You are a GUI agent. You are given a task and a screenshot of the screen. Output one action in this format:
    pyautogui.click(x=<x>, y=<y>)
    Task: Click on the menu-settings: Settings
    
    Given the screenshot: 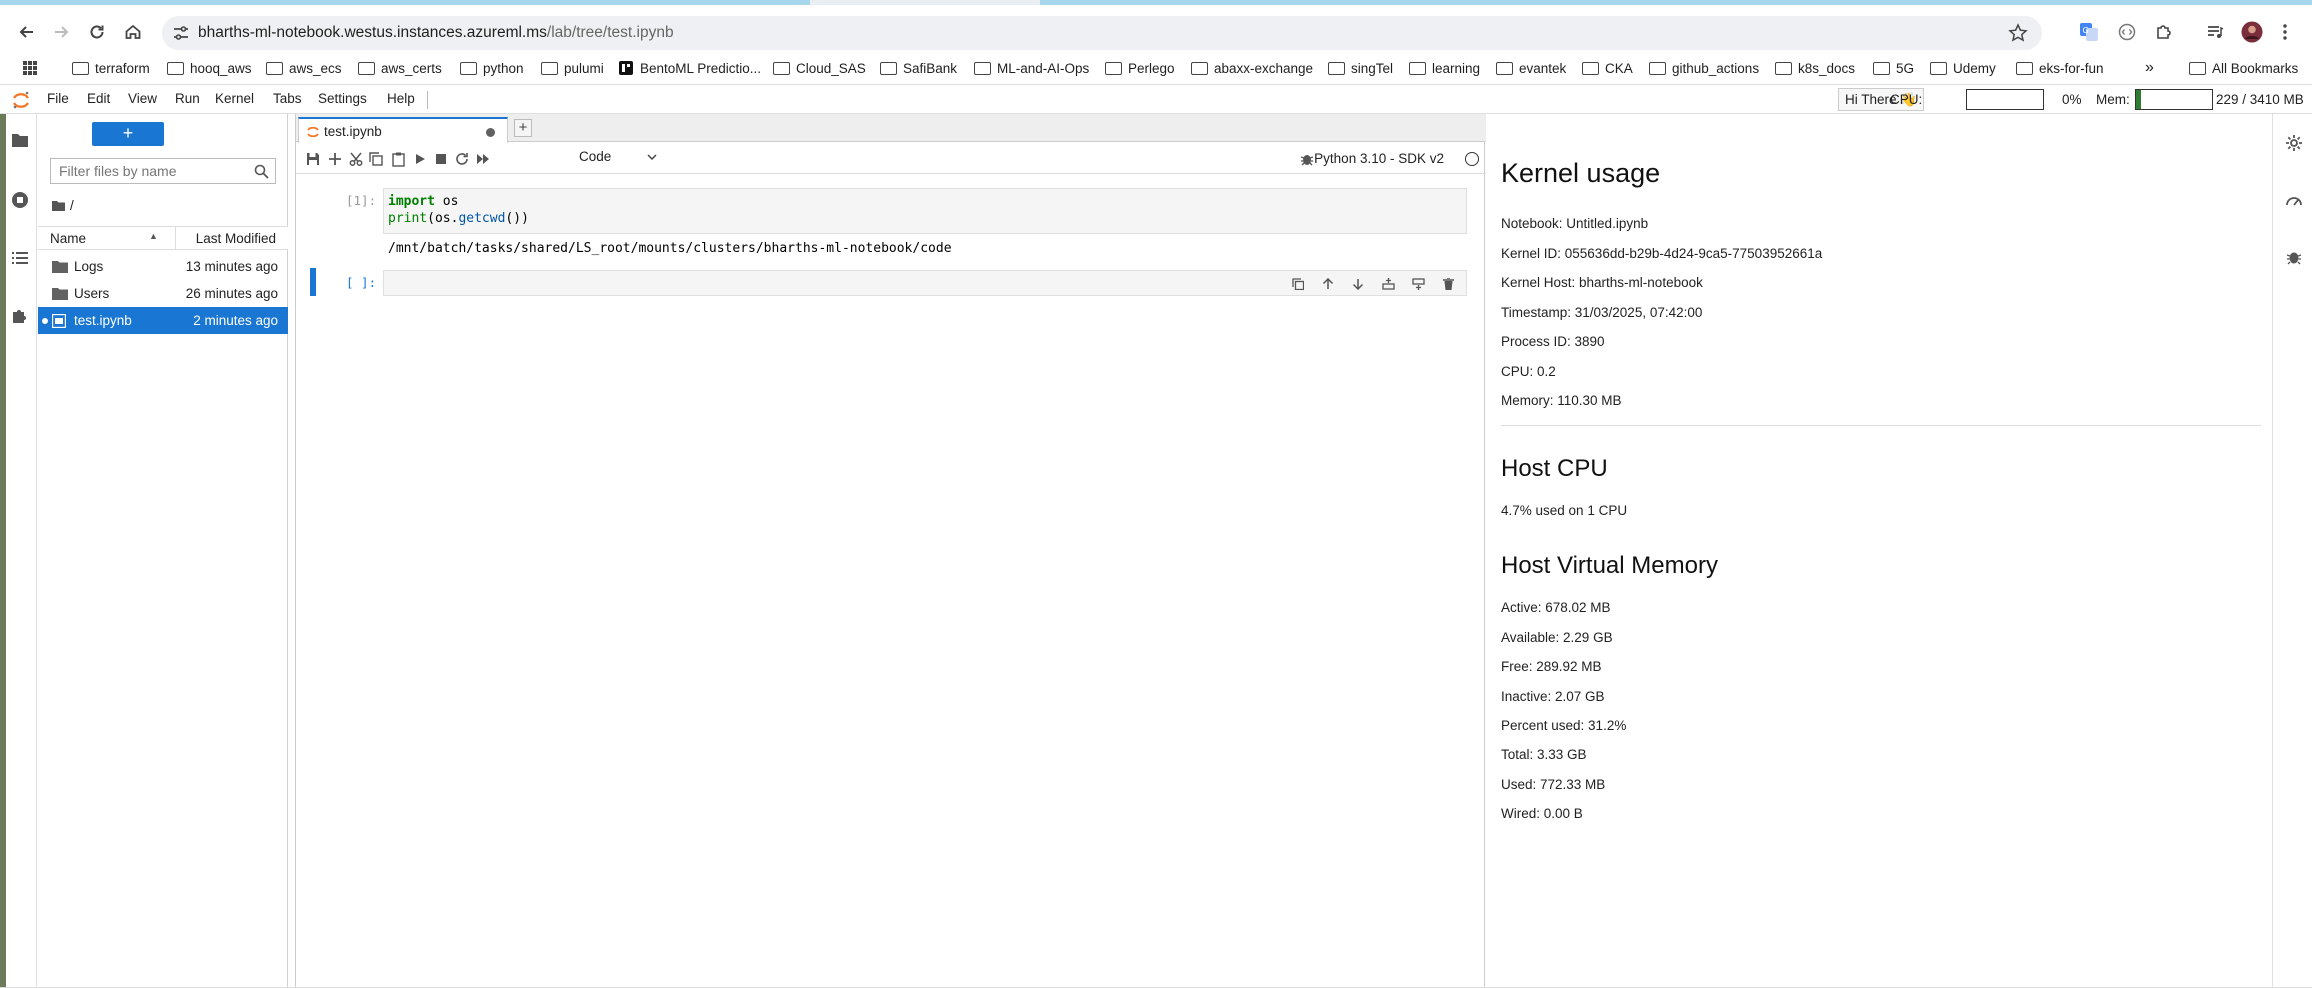 What is the action you would take?
    pyautogui.click(x=342, y=98)
    